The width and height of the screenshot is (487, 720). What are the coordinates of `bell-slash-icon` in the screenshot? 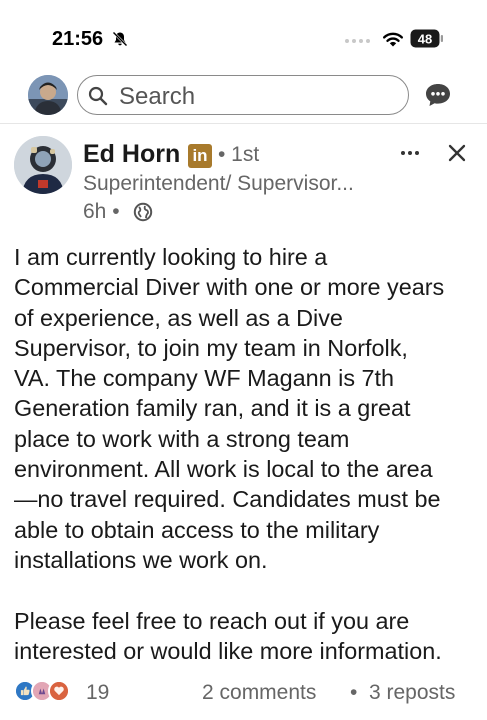 It's located at (120, 39).